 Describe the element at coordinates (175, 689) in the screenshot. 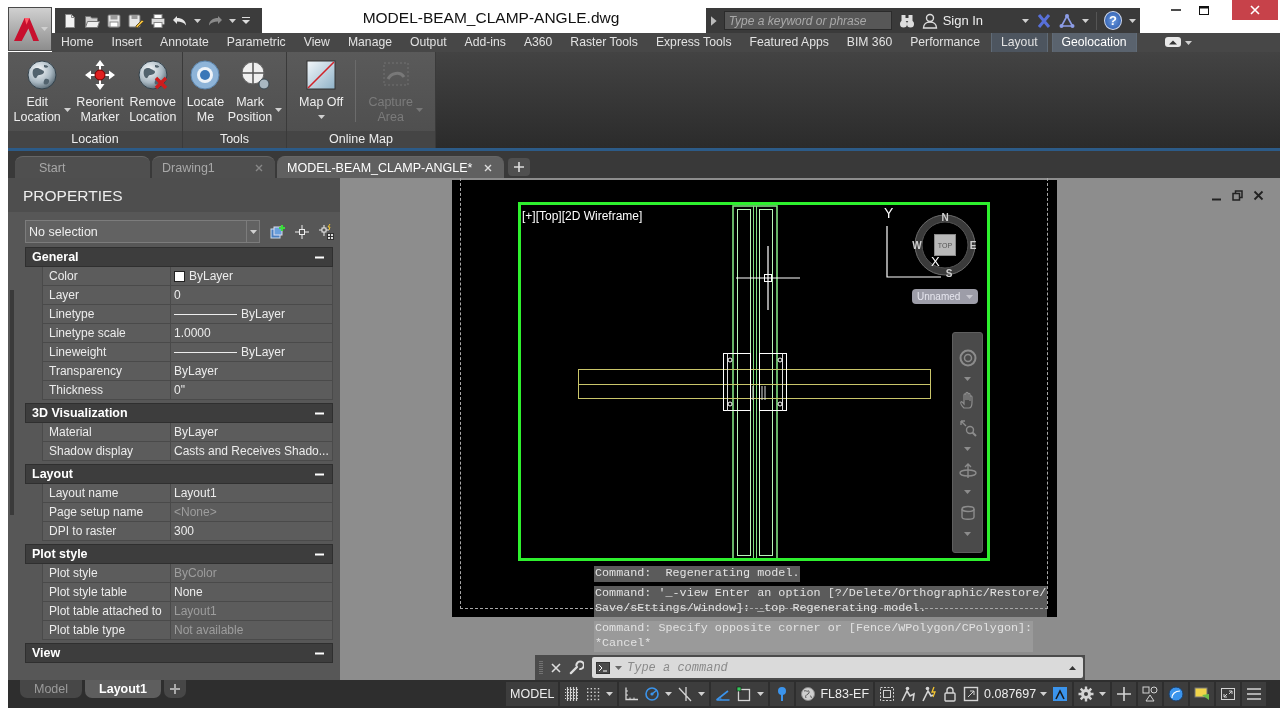

I see `new-layout-button` at that location.